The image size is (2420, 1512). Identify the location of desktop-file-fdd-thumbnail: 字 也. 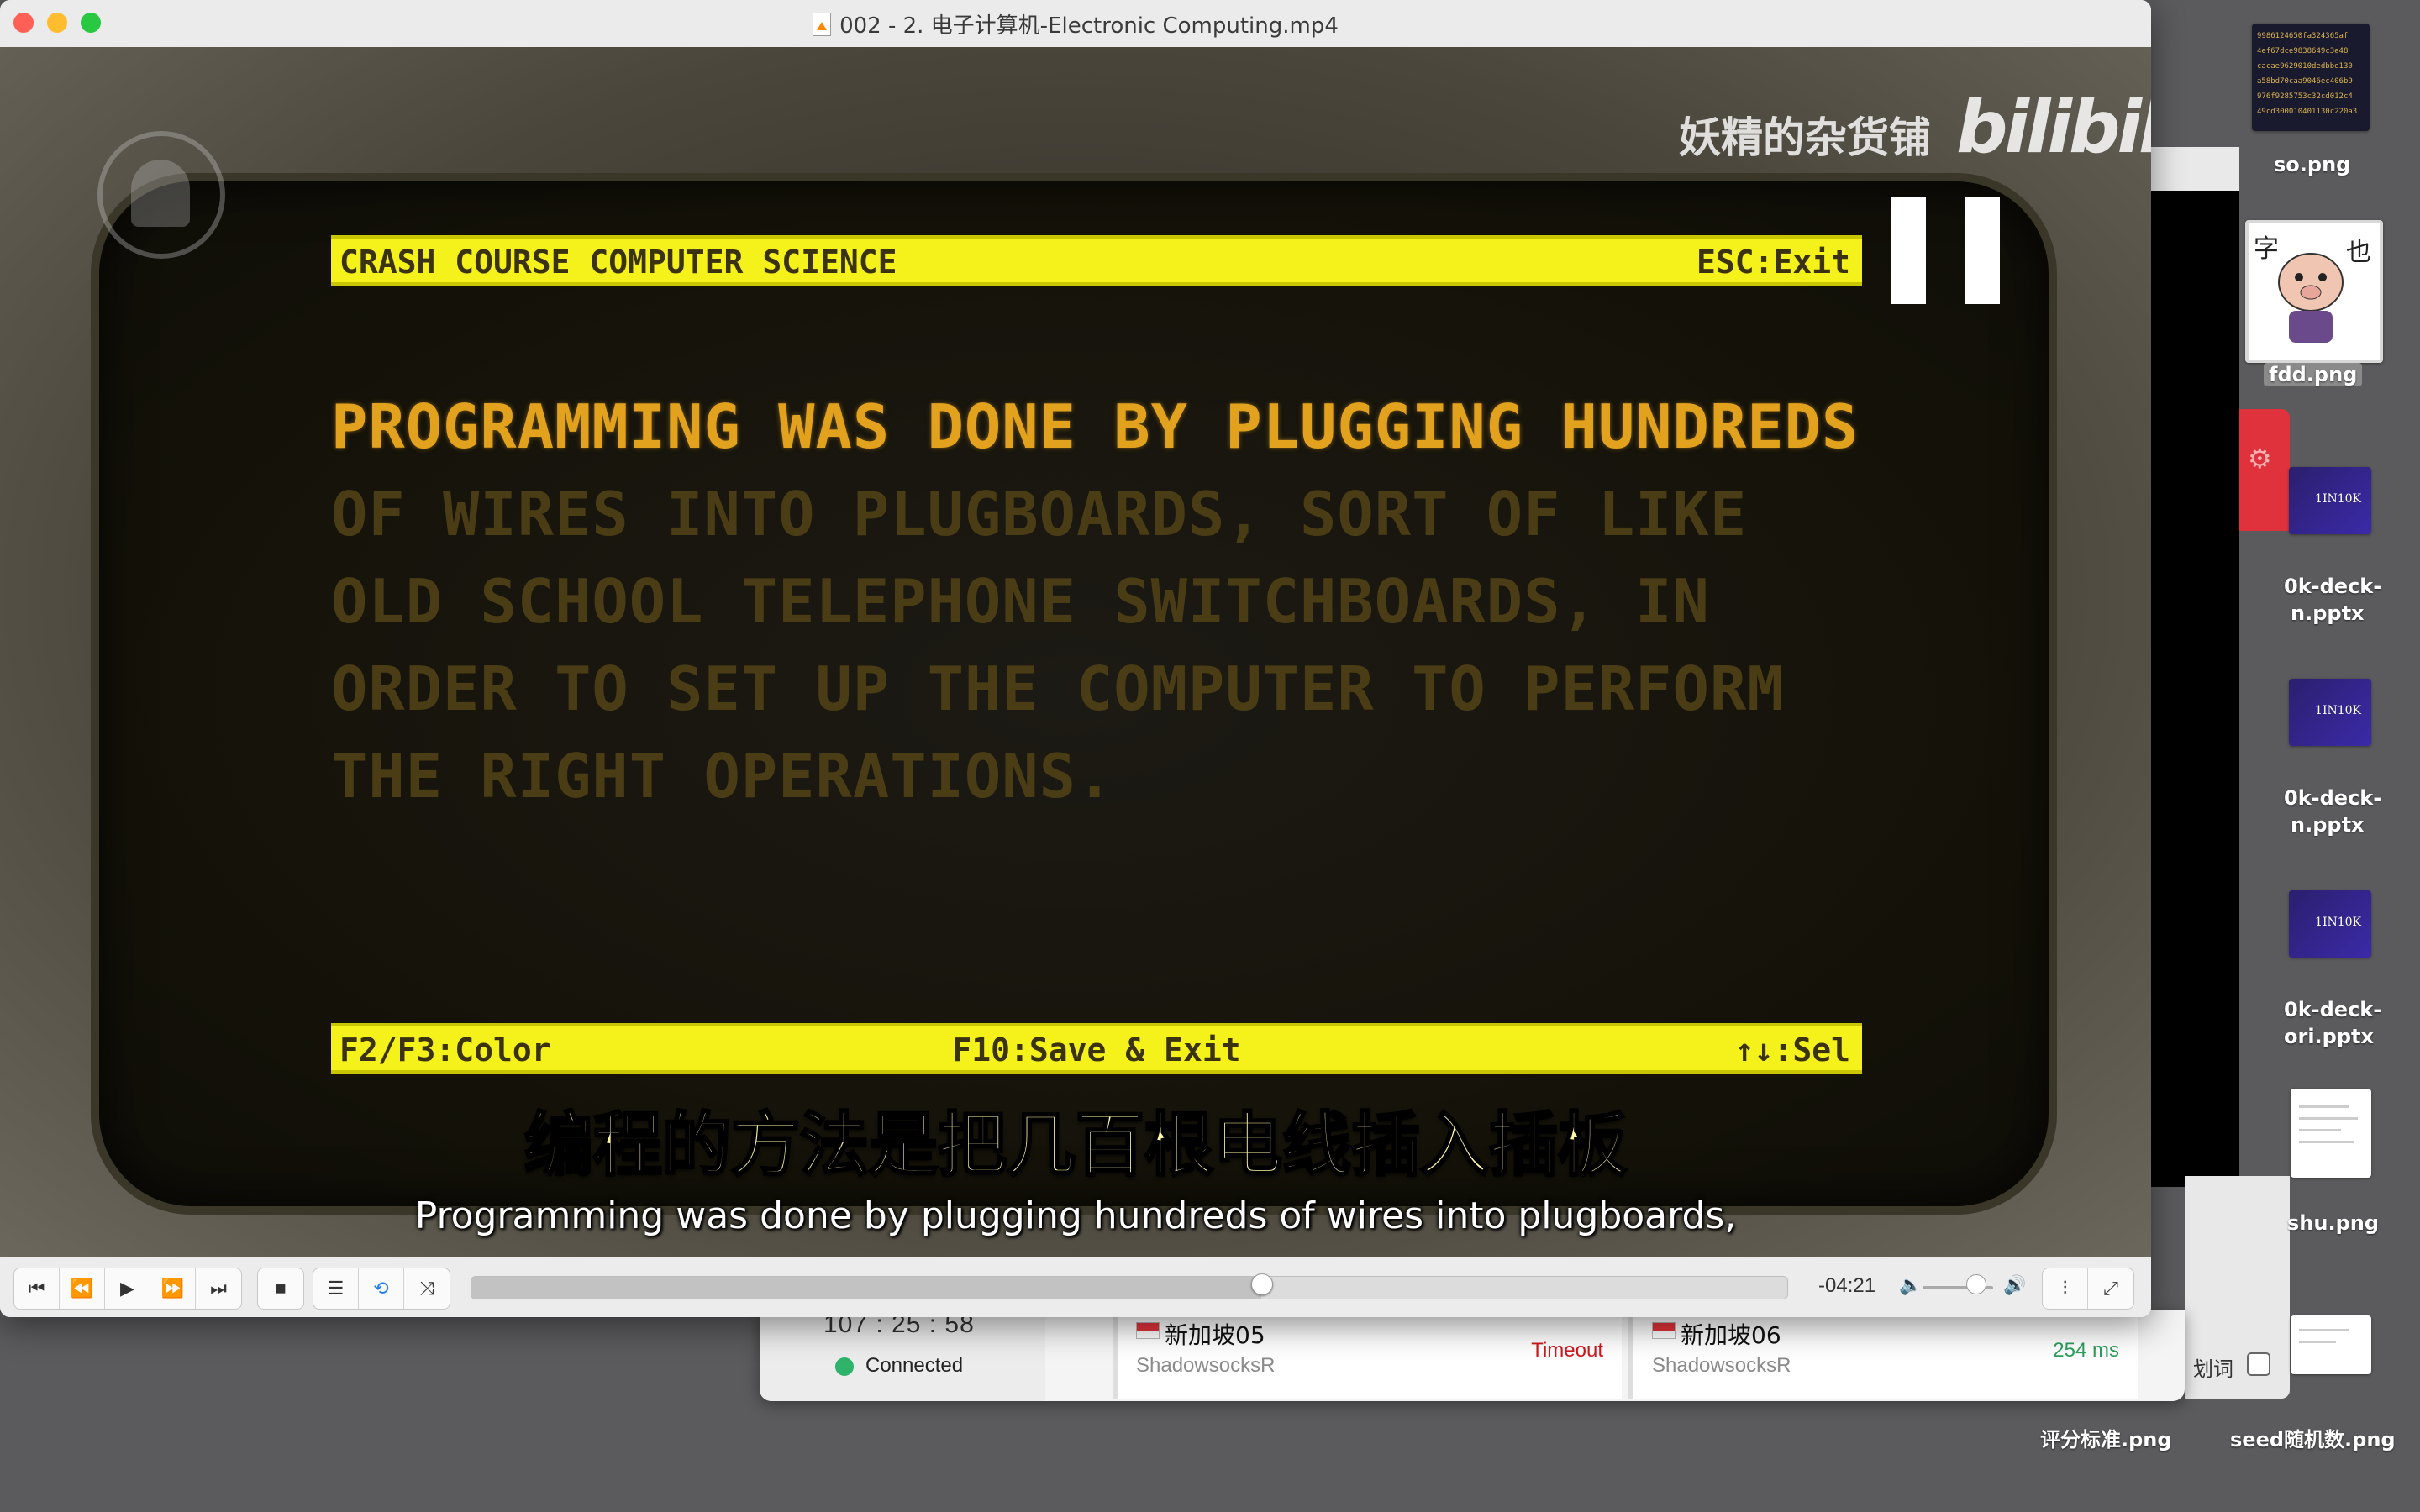
(2314, 291).